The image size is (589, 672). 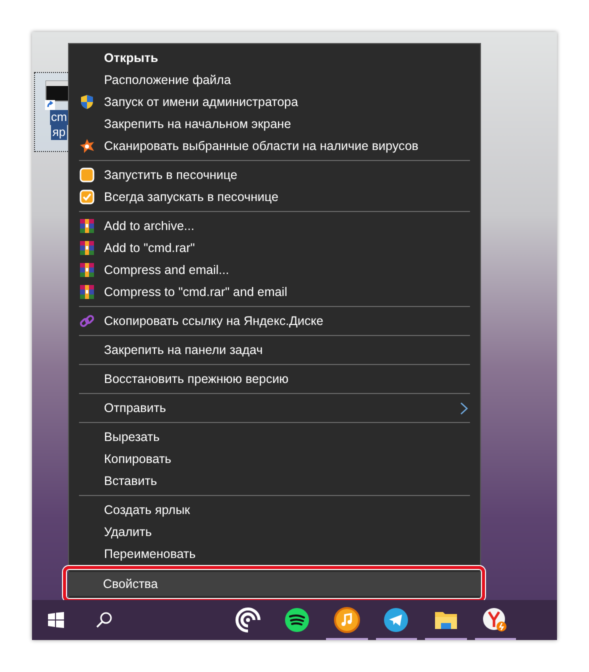 What do you see at coordinates (274, 175) in the screenshot?
I see `menu-item: Запустить в песочнице` at bounding box center [274, 175].